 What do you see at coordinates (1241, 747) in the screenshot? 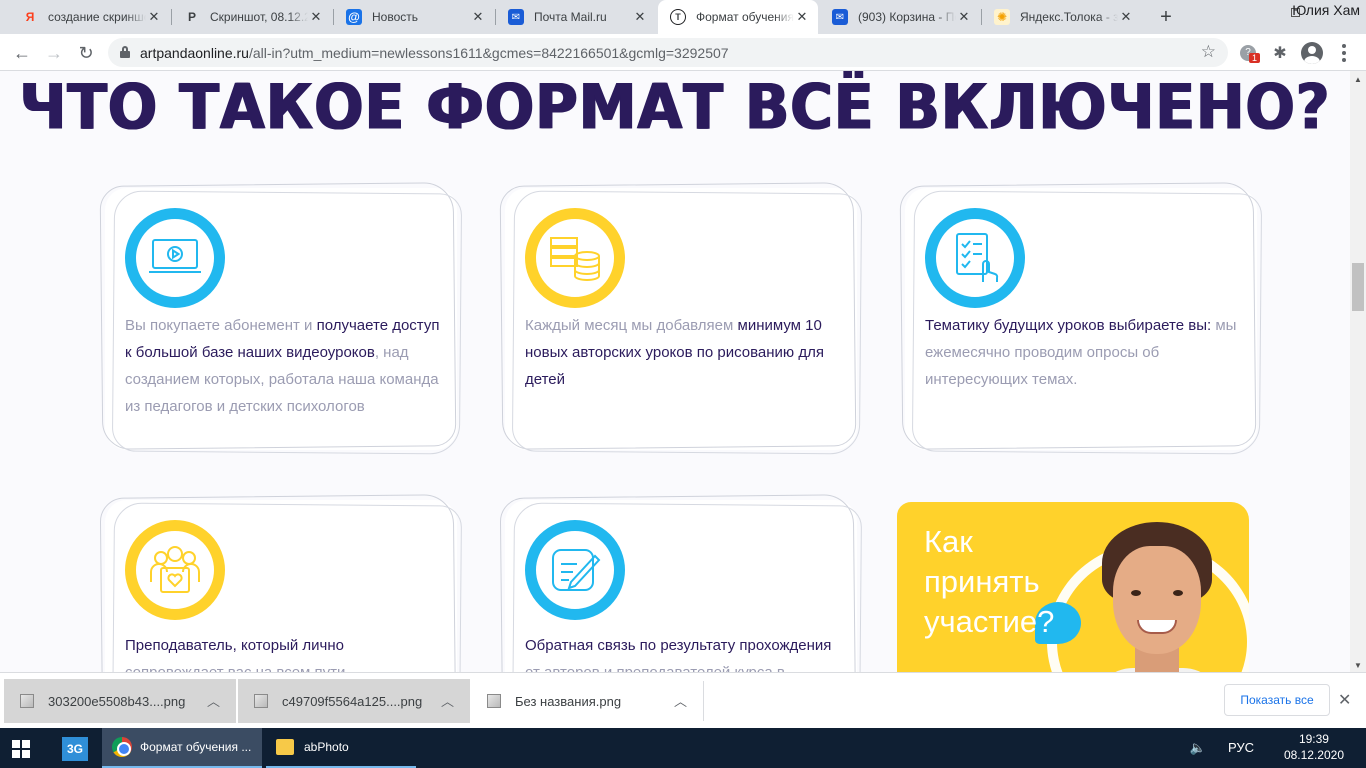
I see `keyboard-language: РУС` at bounding box center [1241, 747].